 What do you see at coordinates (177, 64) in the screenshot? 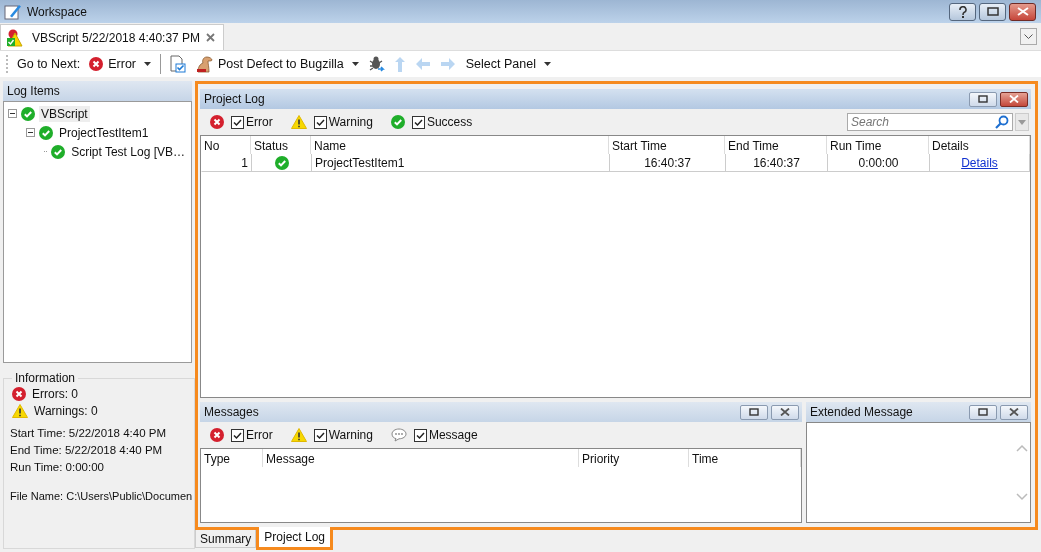
I see `report-check-icon` at bounding box center [177, 64].